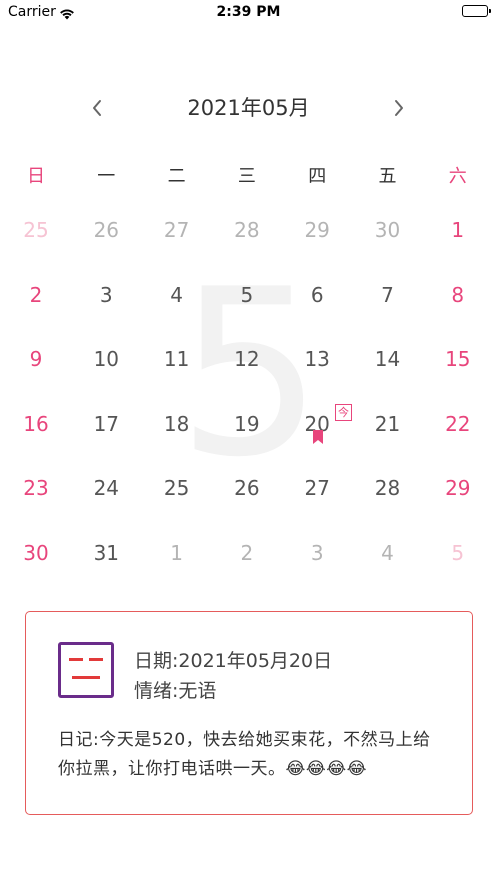  What do you see at coordinates (36, 424) in the screenshot?
I see `calendar-day: 16` at bounding box center [36, 424].